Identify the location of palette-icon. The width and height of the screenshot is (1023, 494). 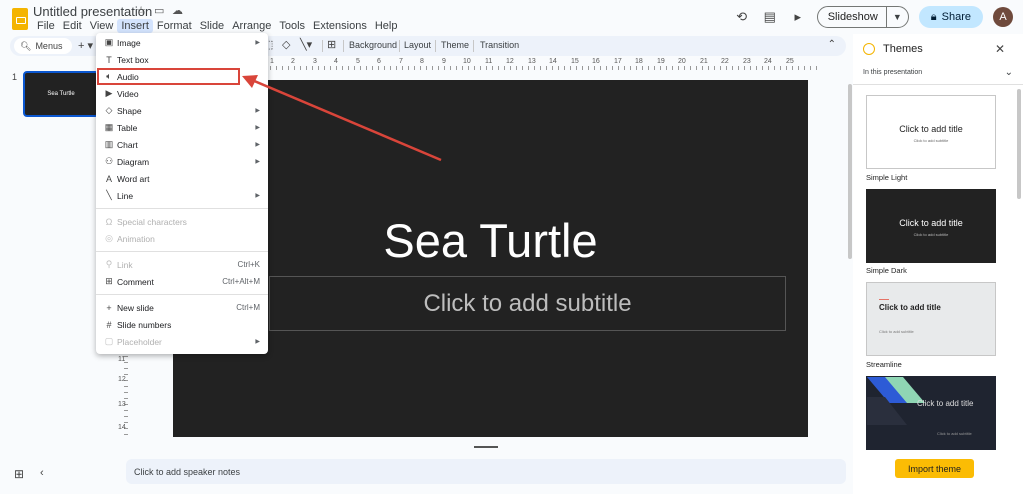
(869, 49).